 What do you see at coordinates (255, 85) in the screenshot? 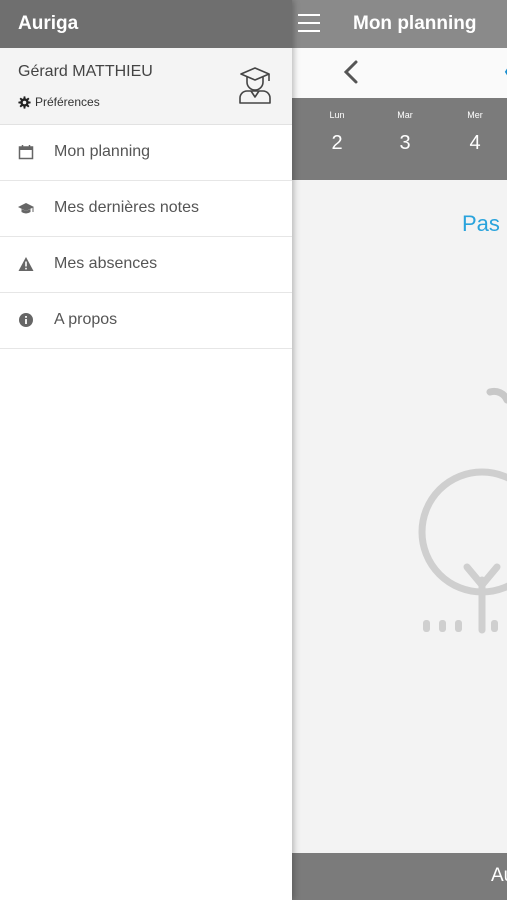
I see `student-avatar-icon` at bounding box center [255, 85].